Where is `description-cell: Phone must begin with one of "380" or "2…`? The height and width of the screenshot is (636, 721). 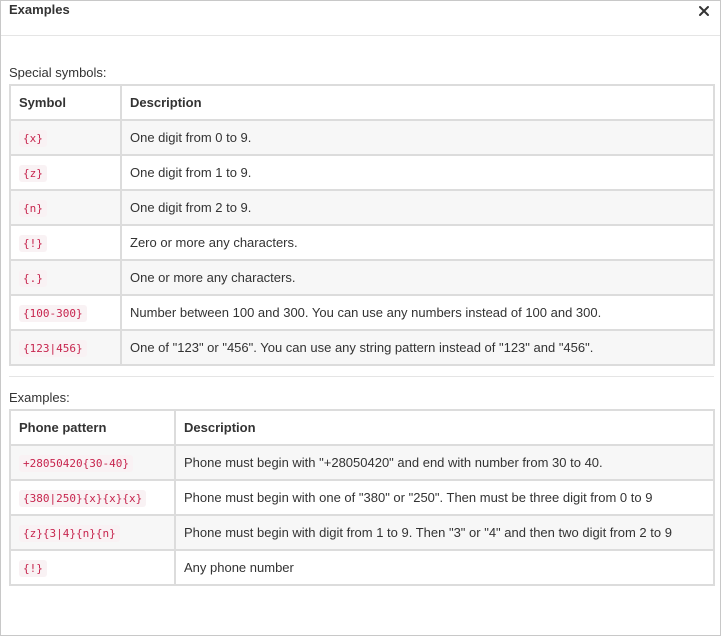
description-cell: Phone must begin with one of "380" or "2… is located at coordinates (444, 497).